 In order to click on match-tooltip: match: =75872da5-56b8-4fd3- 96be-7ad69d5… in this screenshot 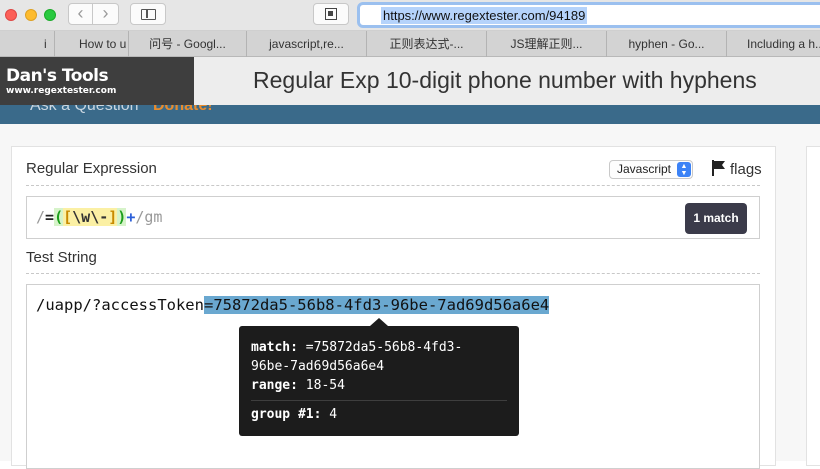, I will do `click(379, 377)`.